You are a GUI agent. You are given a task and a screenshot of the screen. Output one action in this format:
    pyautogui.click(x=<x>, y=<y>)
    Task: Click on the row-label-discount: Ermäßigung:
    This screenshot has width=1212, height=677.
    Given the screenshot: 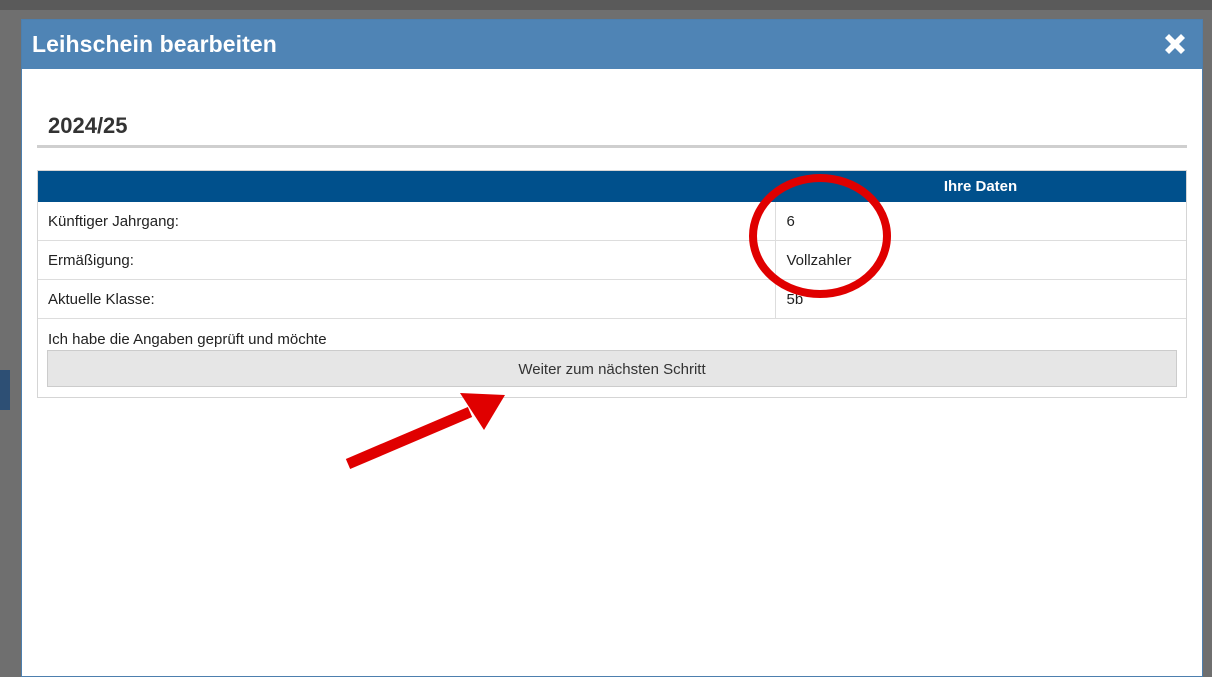 What is the action you would take?
    pyautogui.click(x=406, y=260)
    